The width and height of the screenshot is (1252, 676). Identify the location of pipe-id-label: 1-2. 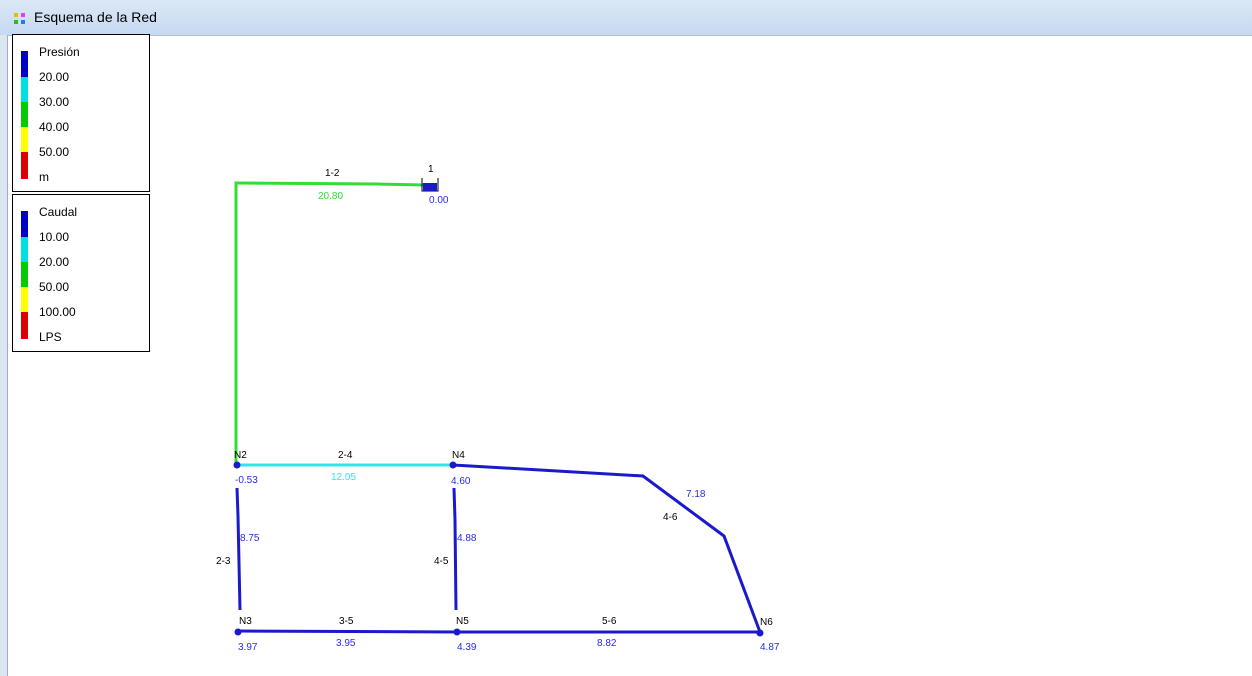
(332, 173).